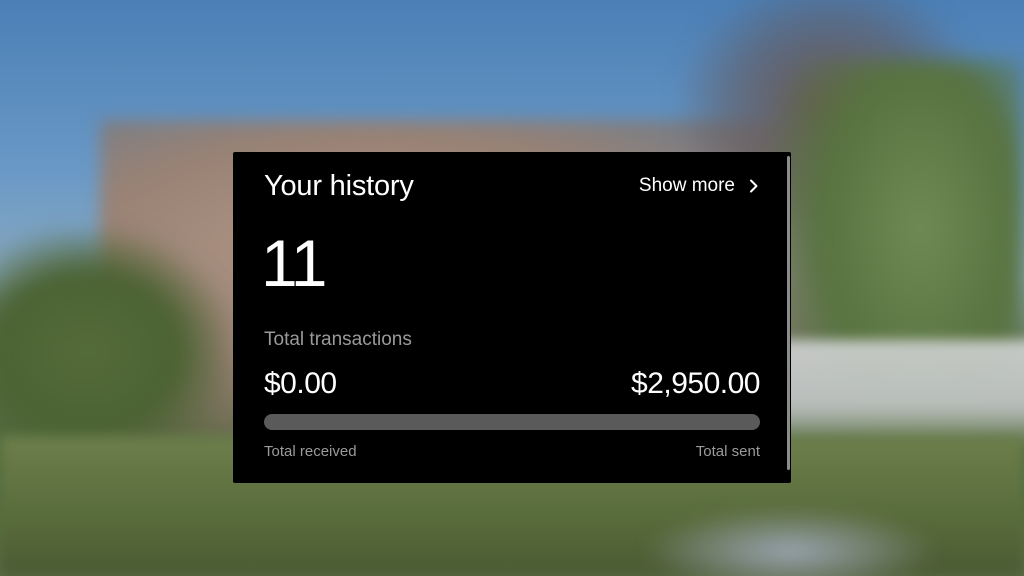 Image resolution: width=1024 pixels, height=576 pixels. I want to click on total-received-label: Total received, so click(310, 451).